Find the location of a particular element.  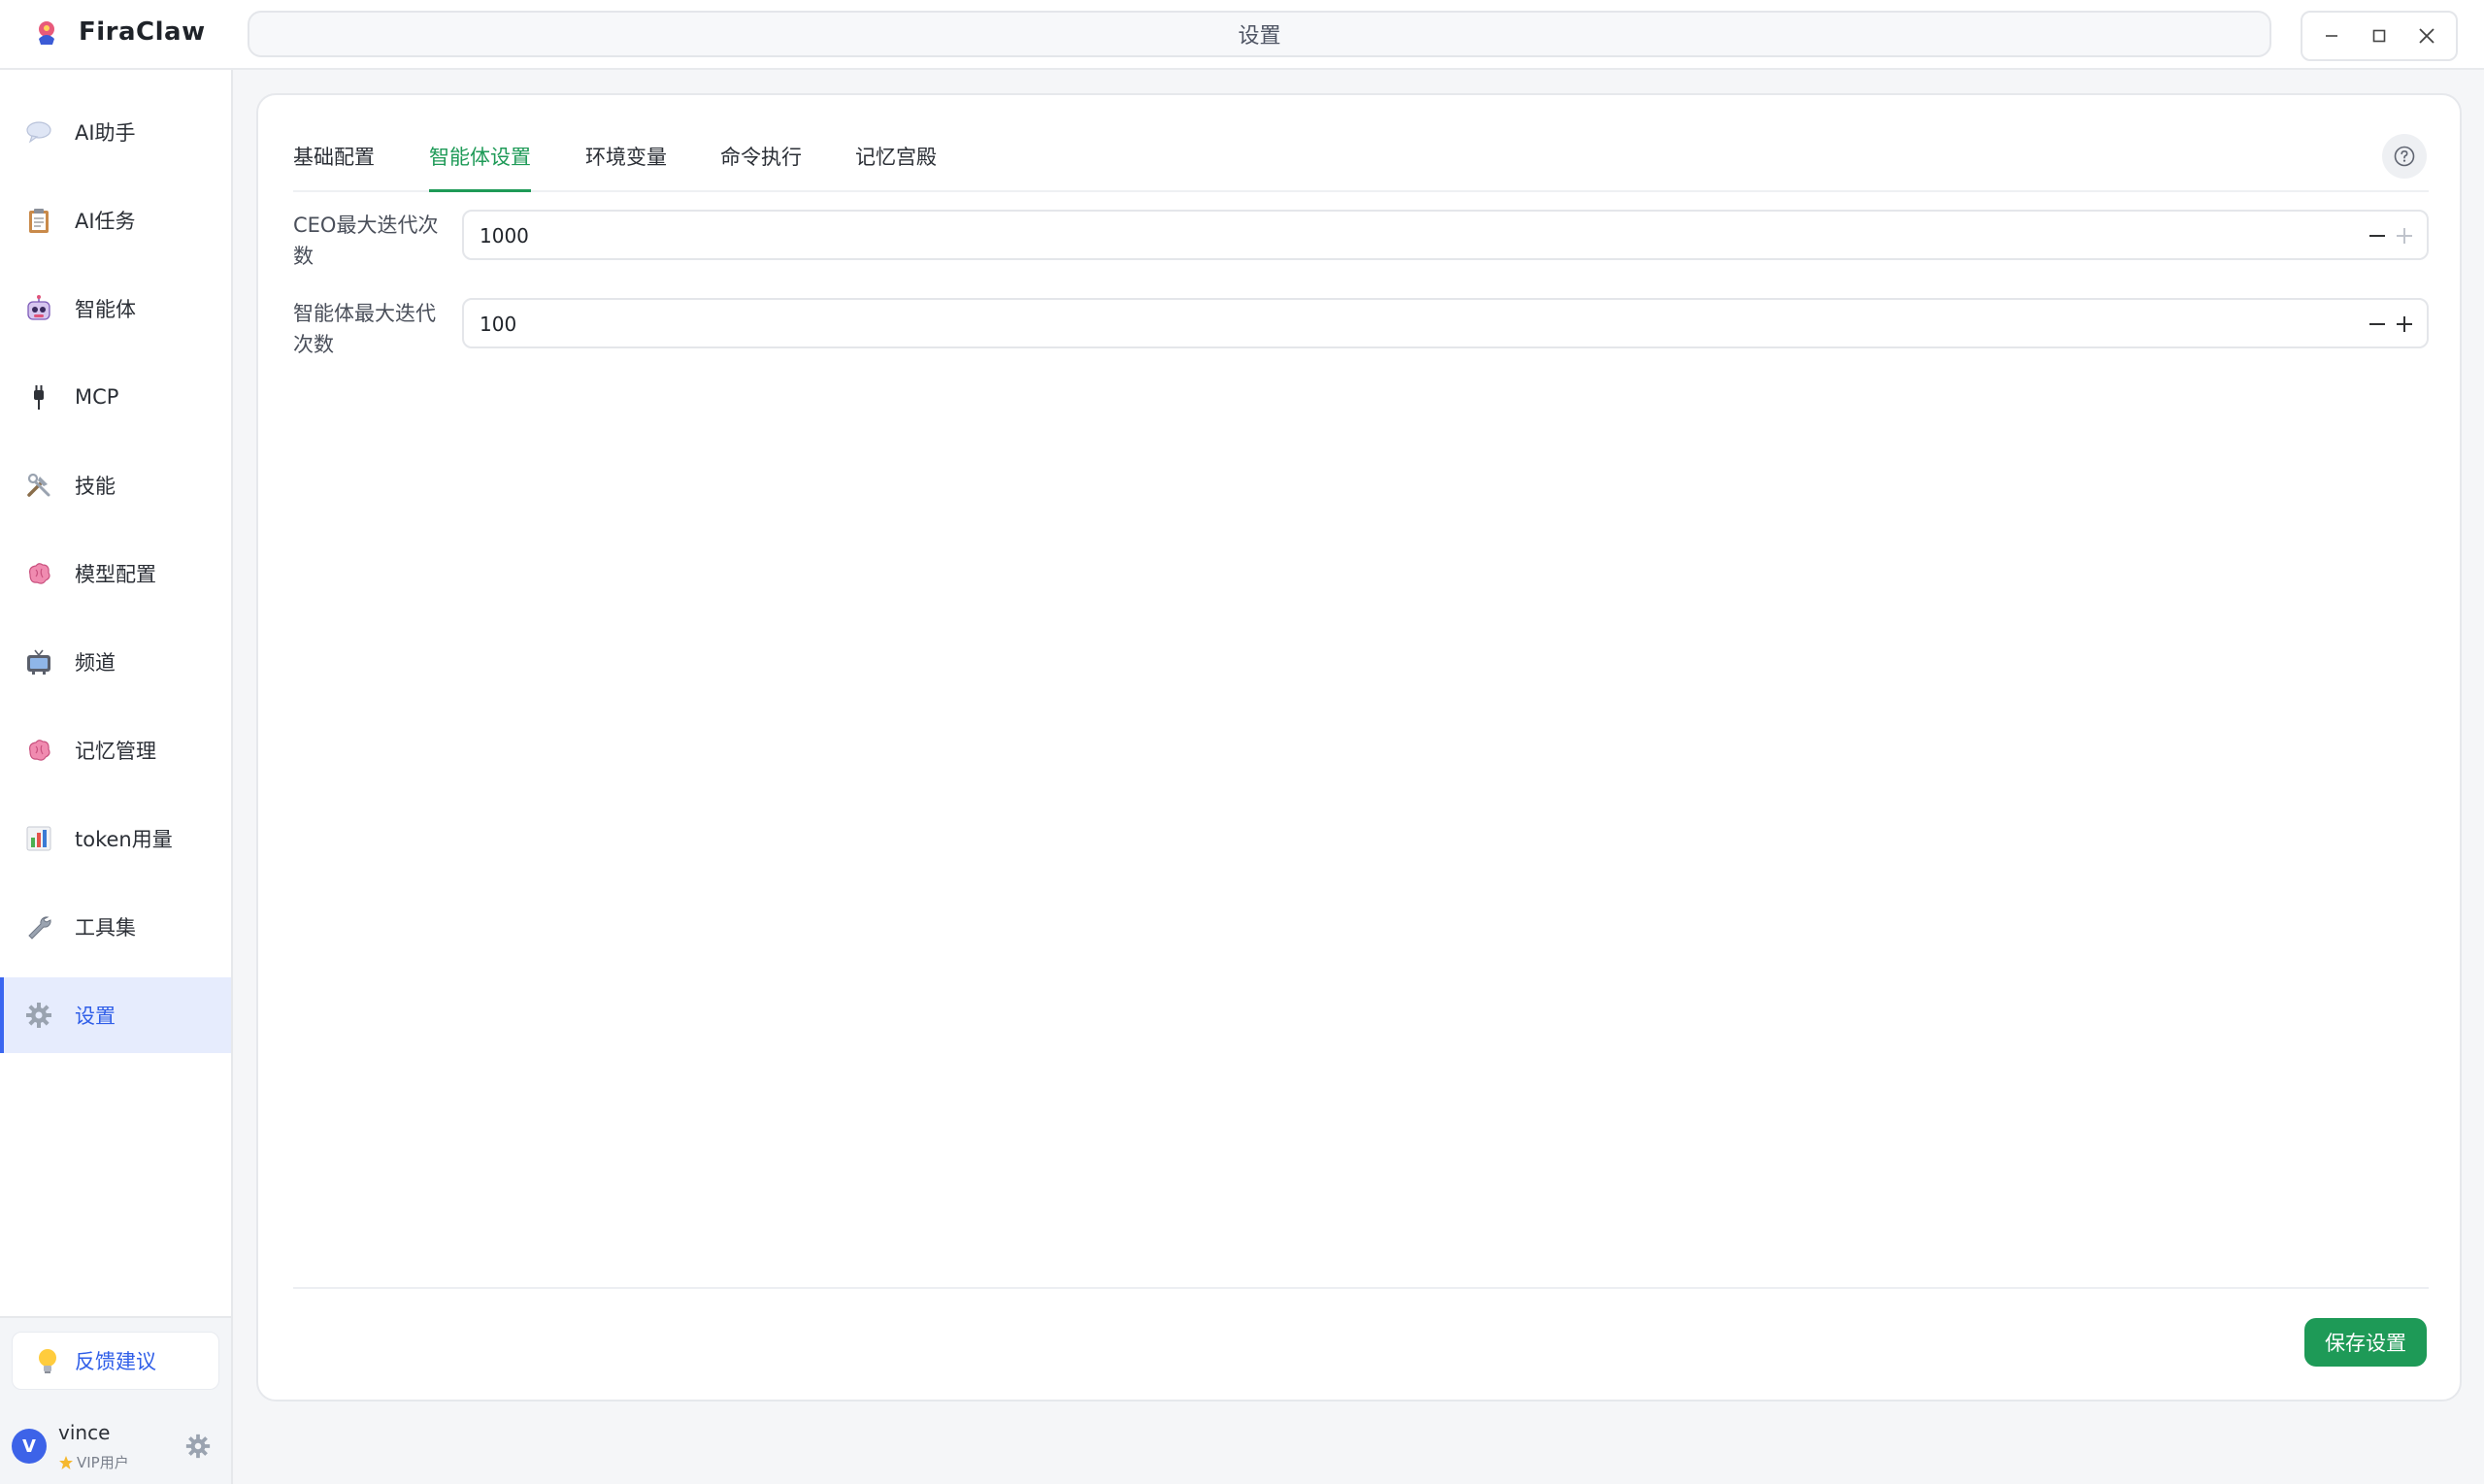

maximize-button is located at coordinates (2379, 35).